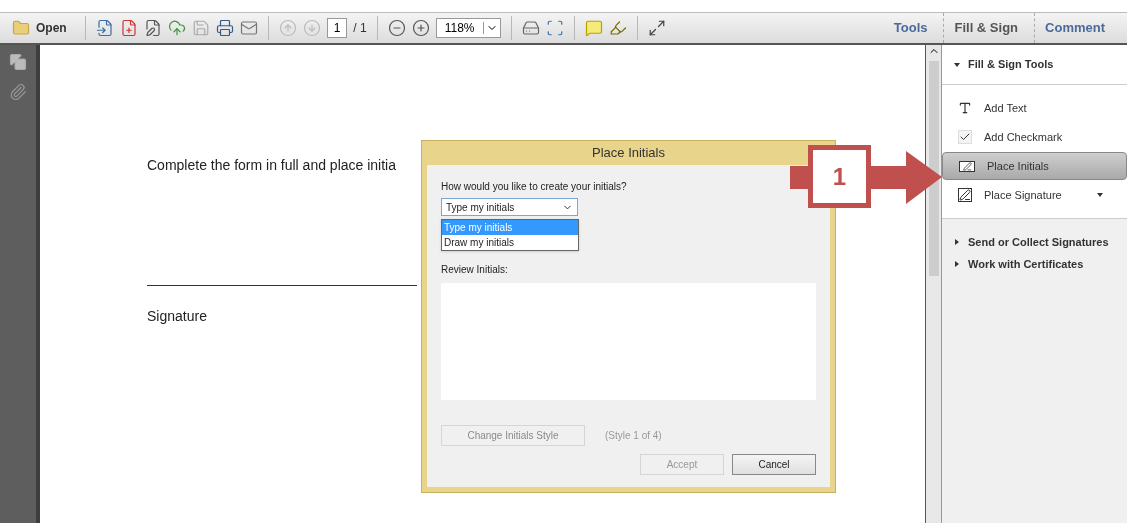 This screenshot has height=523, width=1127. What do you see at coordinates (360, 28) in the screenshot?
I see `page-count: / 1` at bounding box center [360, 28].